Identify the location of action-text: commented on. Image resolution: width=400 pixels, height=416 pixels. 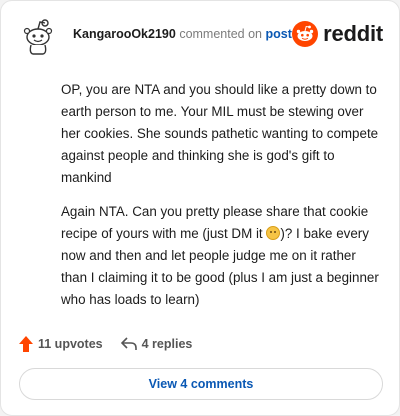
(220, 34).